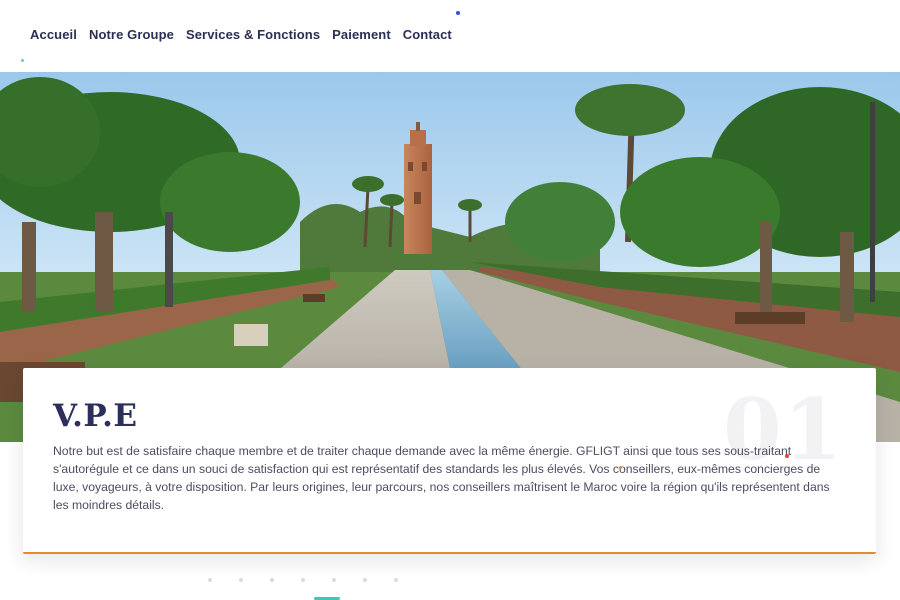  What do you see at coordinates (253, 34) in the screenshot?
I see `nav-services-fonctions: Services & Fonctions` at bounding box center [253, 34].